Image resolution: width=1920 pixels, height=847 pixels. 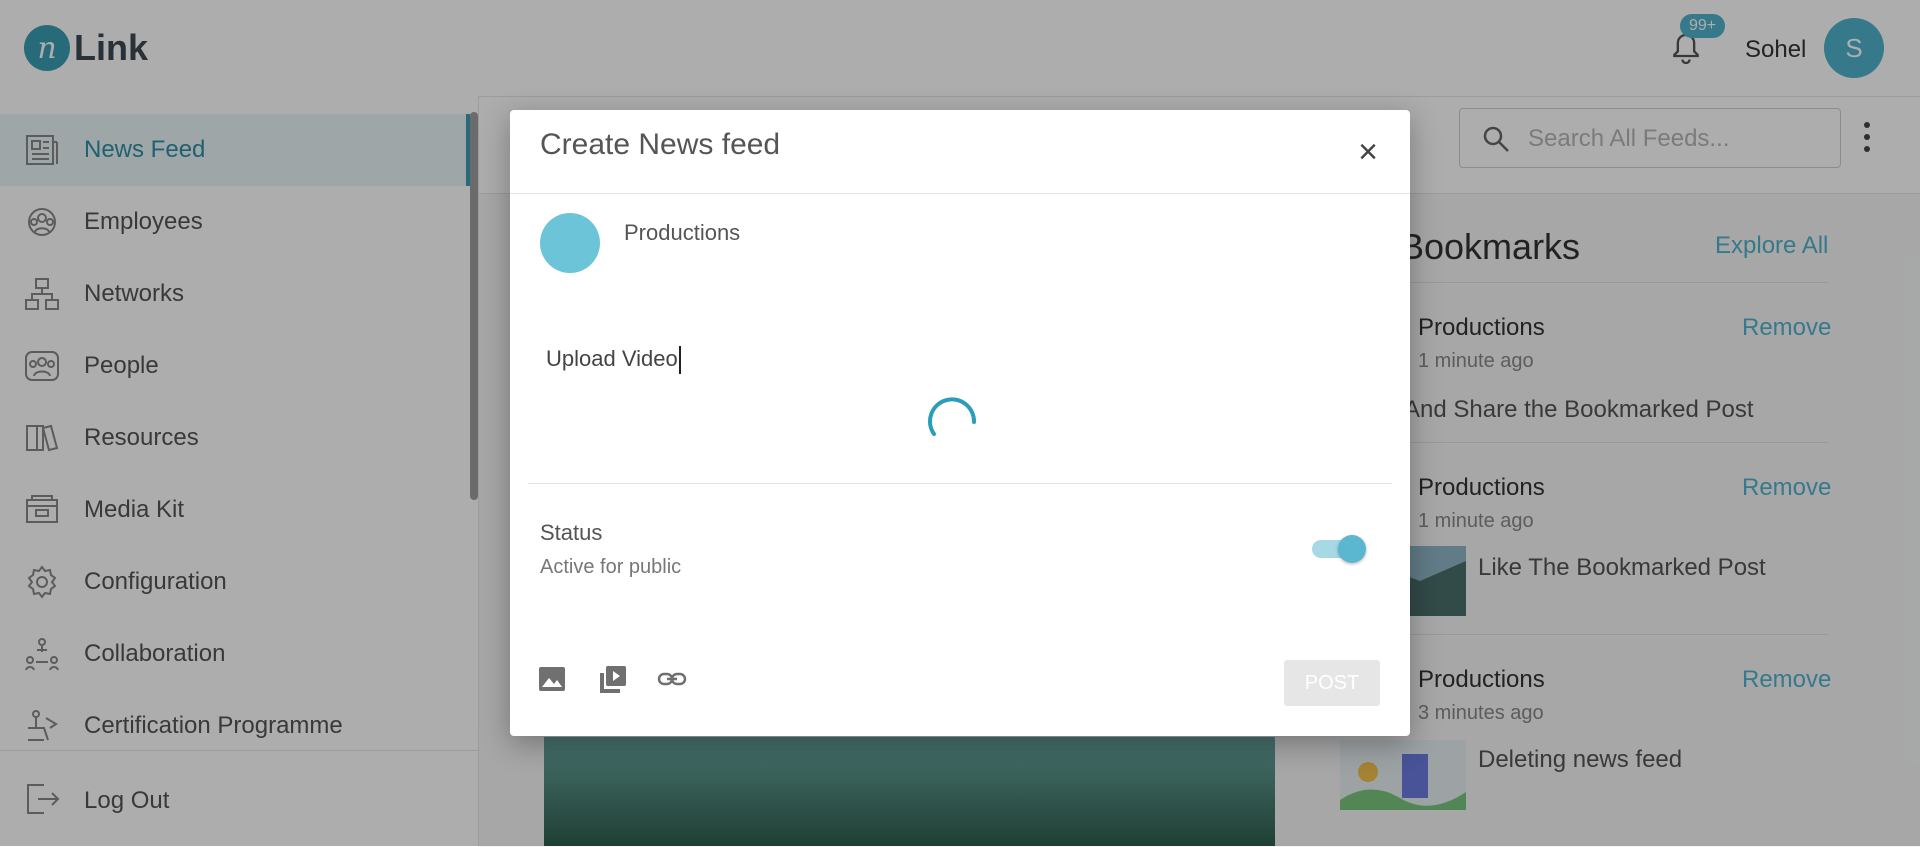 What do you see at coordinates (1332, 683) in the screenshot?
I see `post-button: POST` at bounding box center [1332, 683].